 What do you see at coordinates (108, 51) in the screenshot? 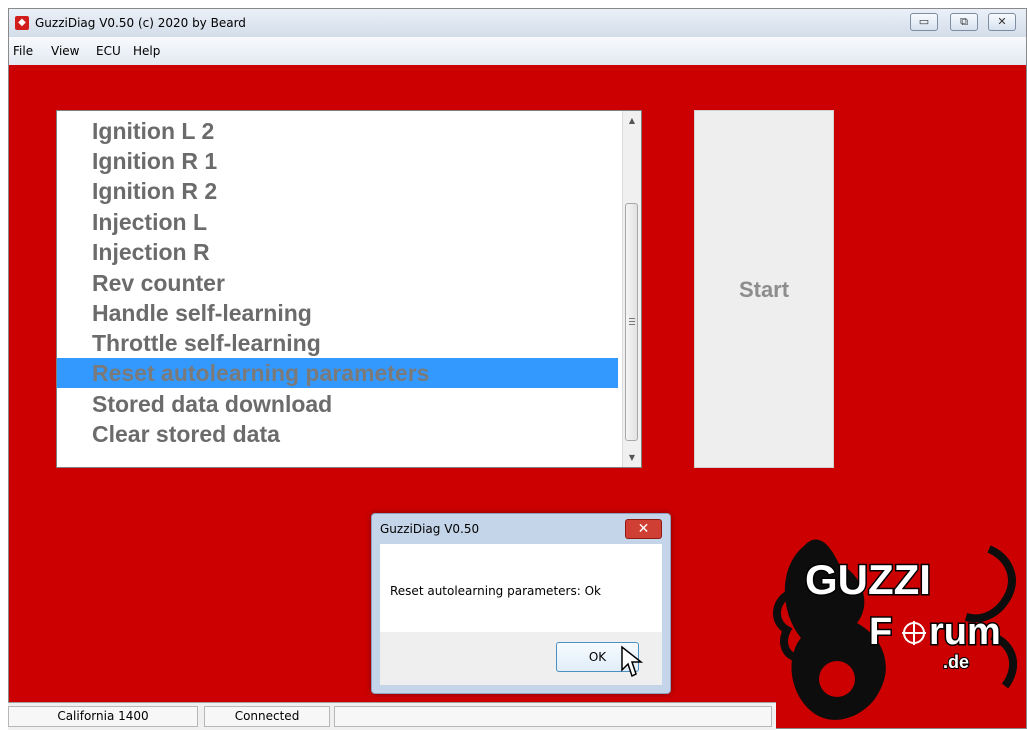
I see `menu-ecu: ECU` at bounding box center [108, 51].